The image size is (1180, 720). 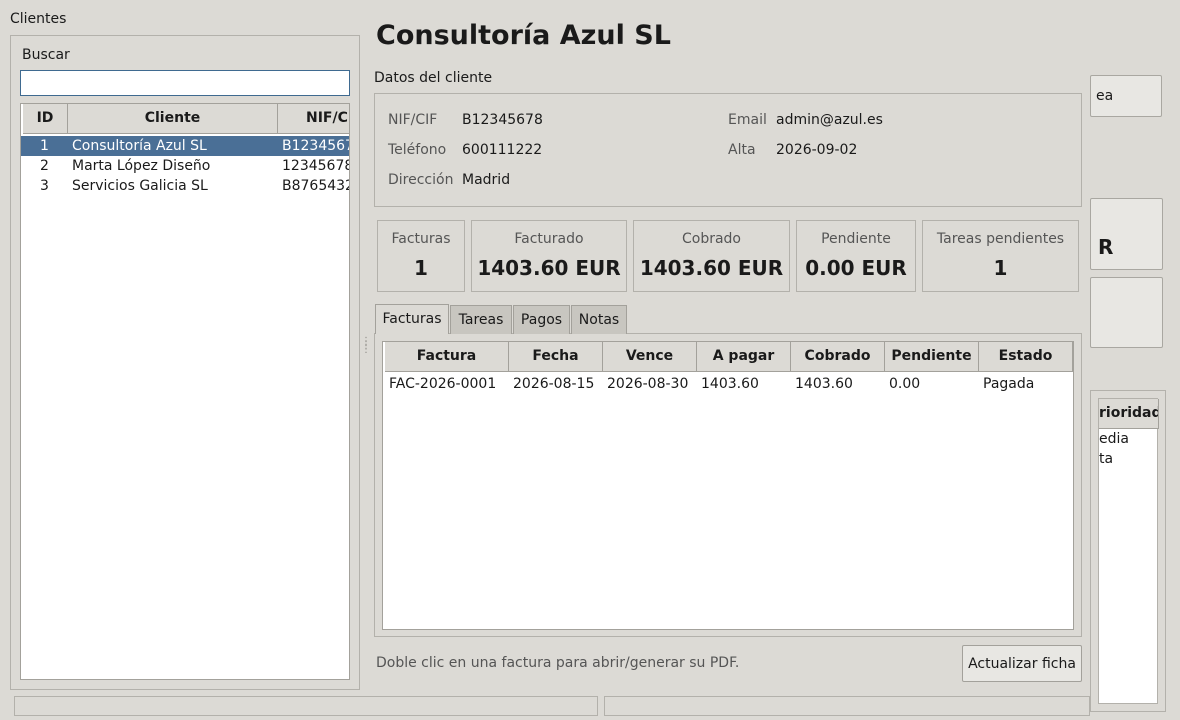 I want to click on client-title: Consultoría Azul SL, so click(x=523, y=35).